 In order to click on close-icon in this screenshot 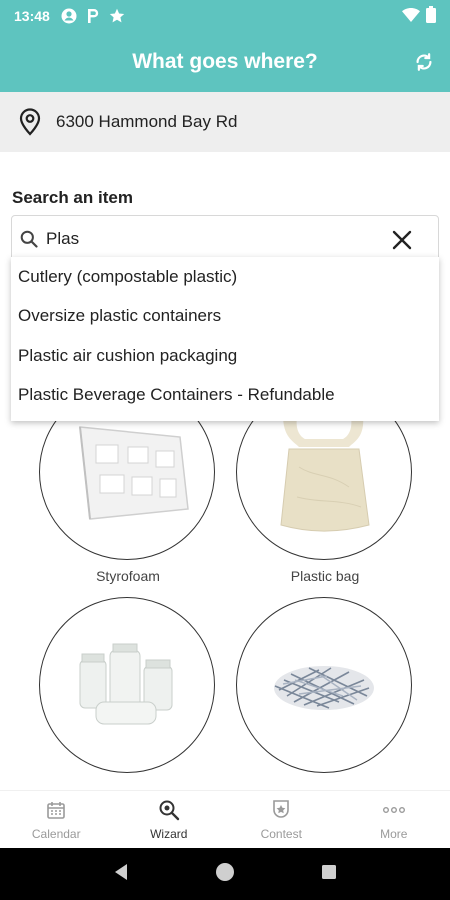, I will do `click(402, 240)`.